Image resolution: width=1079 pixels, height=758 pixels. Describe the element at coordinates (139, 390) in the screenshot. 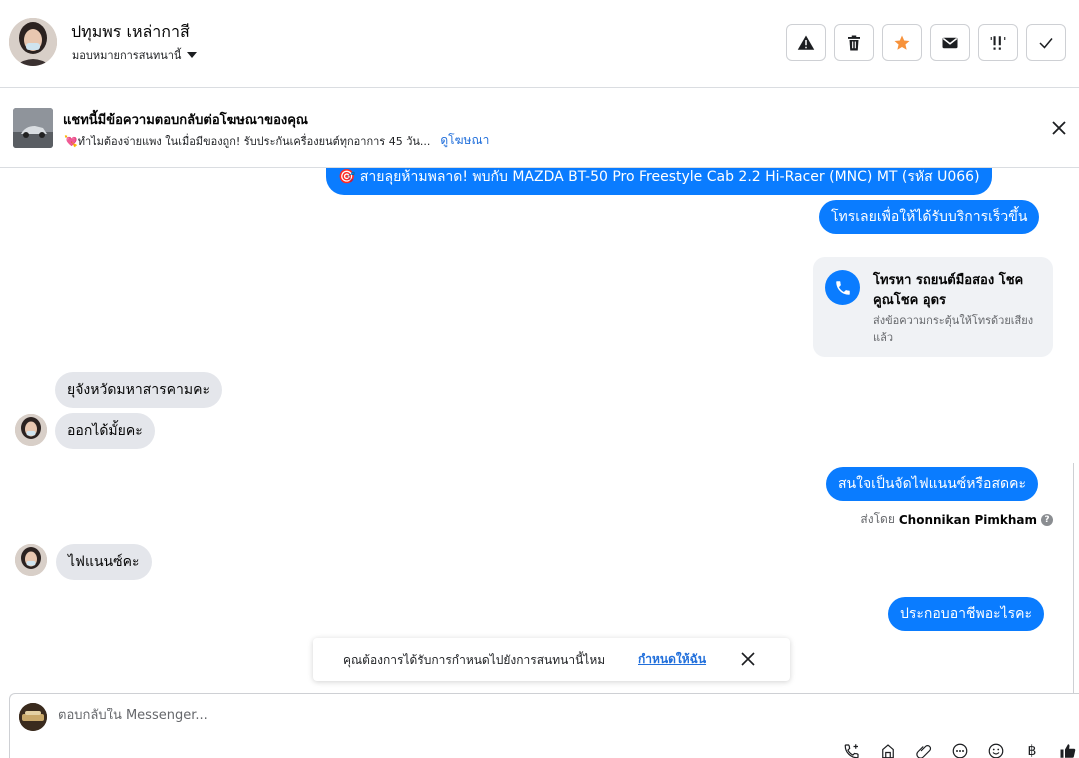

I see `incoming-message: ยุจังหวัดมหาสารคามคะ` at that location.